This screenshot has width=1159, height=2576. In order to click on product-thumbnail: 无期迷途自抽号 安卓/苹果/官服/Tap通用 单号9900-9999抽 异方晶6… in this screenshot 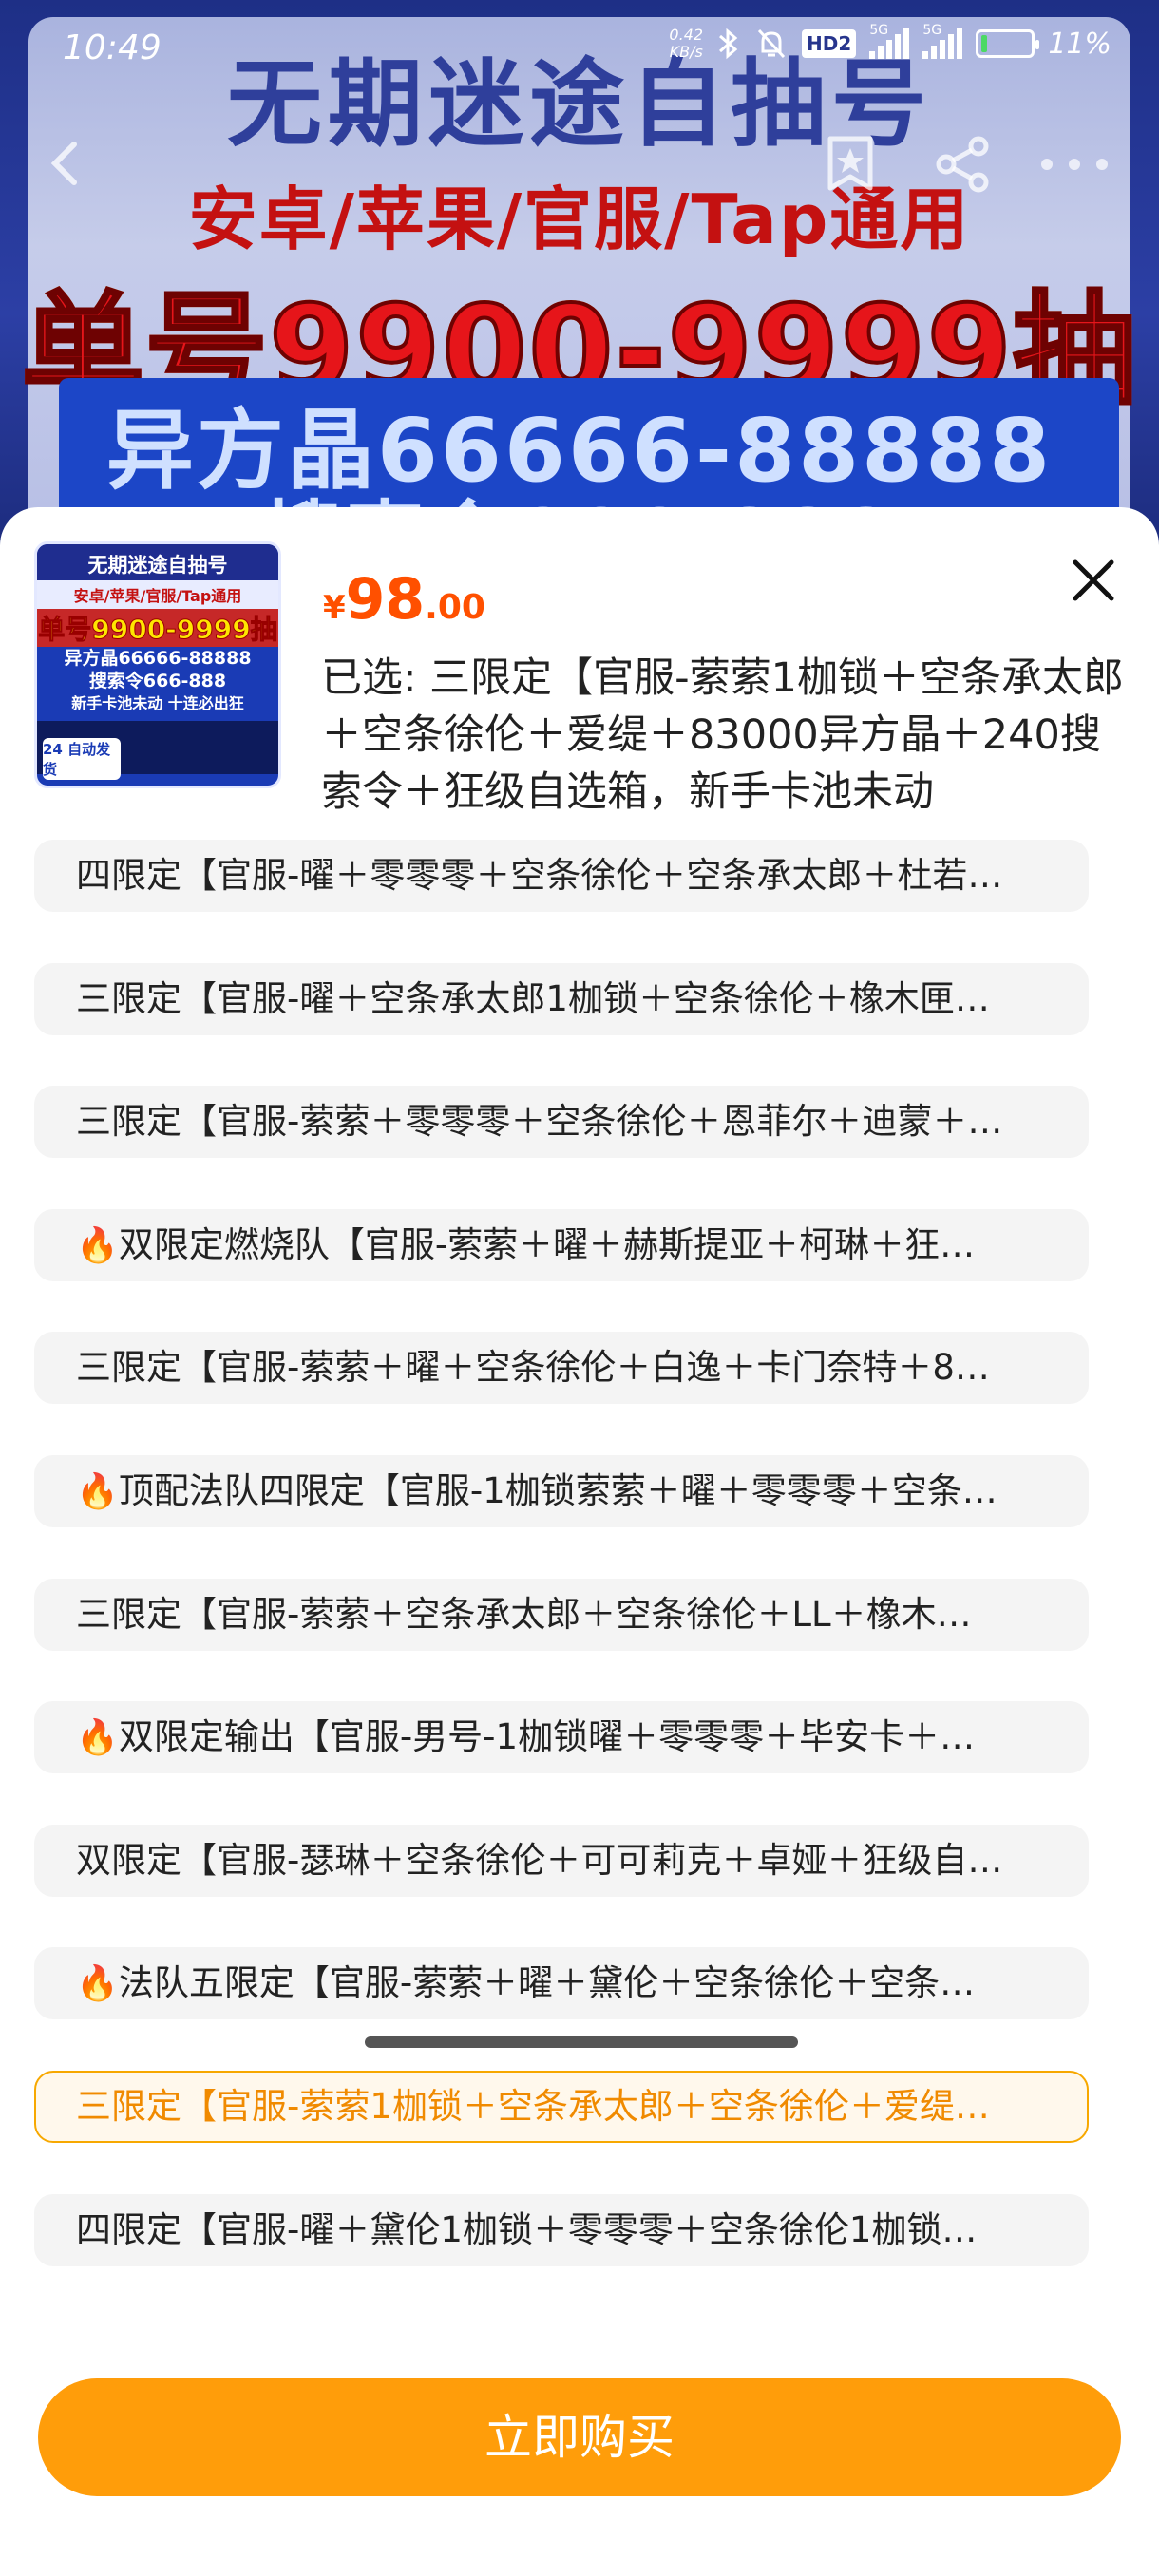, I will do `click(157, 664)`.